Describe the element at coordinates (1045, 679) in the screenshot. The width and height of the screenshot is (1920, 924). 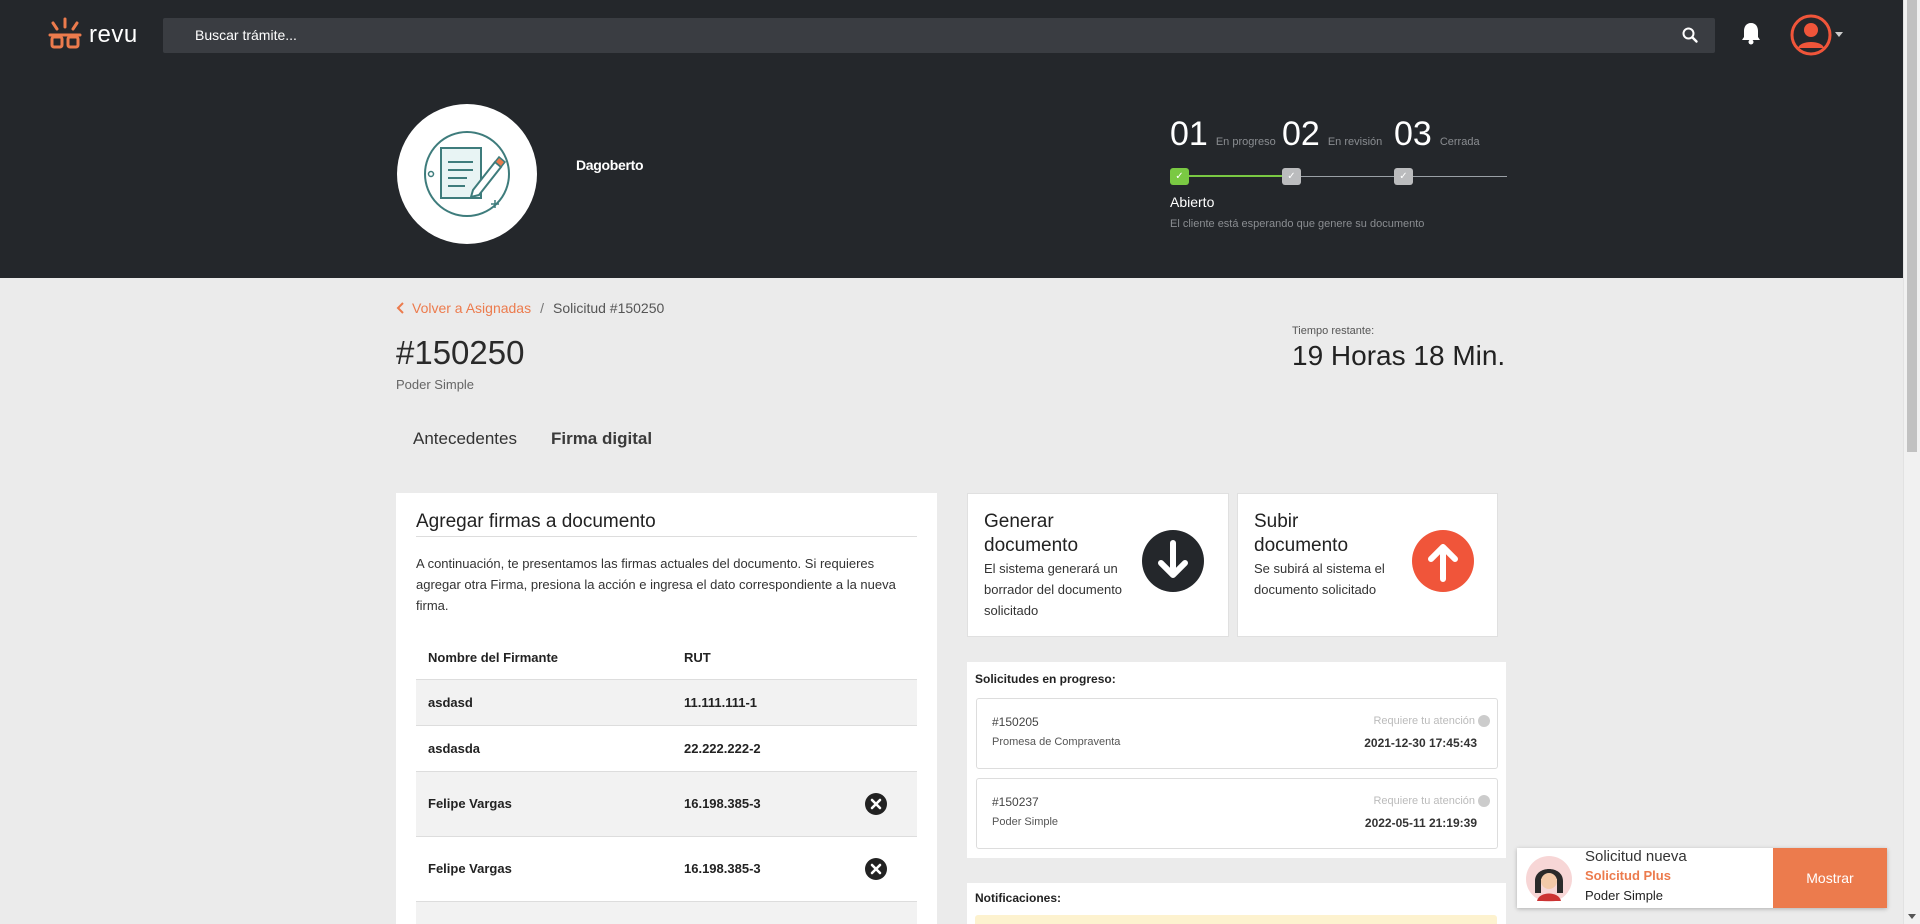
I see `section-title: Solicitudes en progreso:` at that location.